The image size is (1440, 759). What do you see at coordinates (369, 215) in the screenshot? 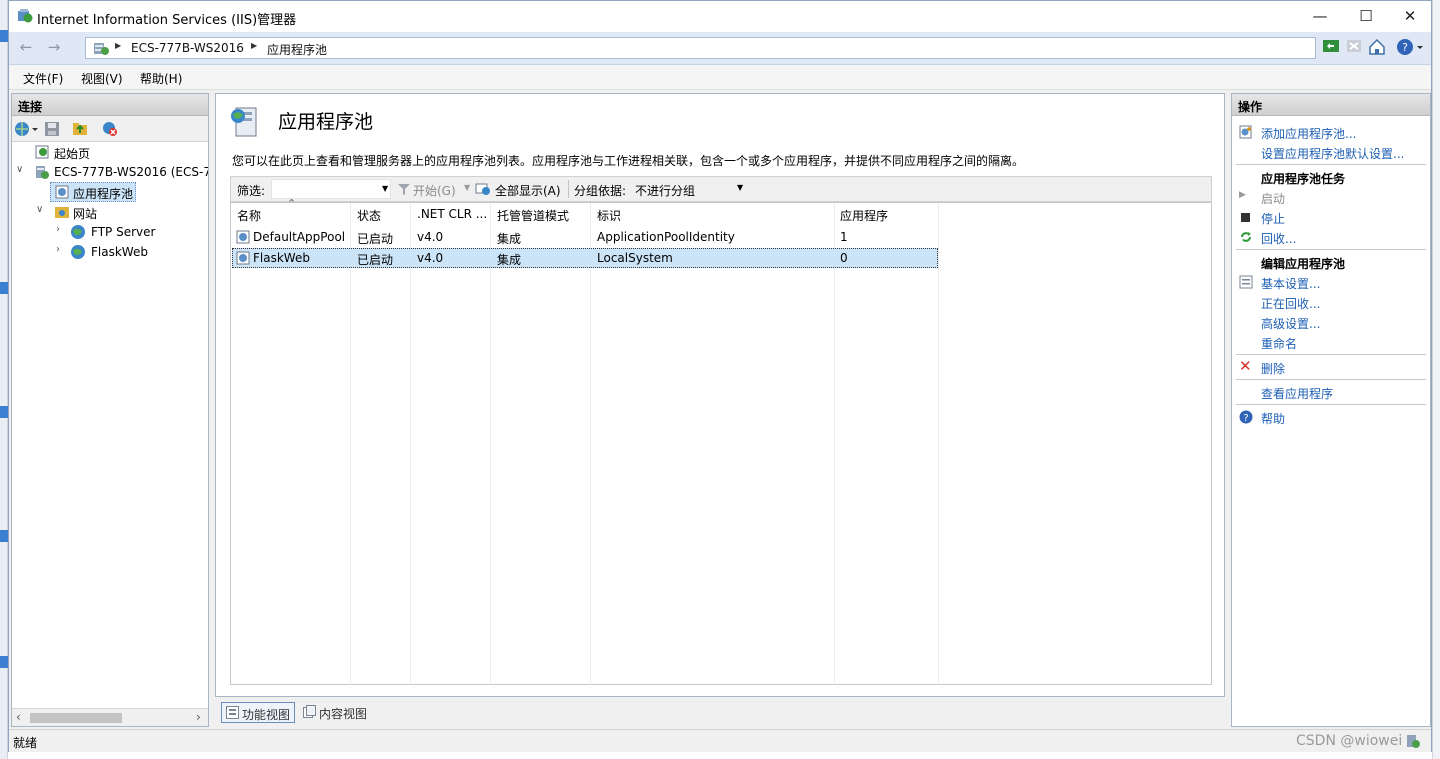
I see `column-header-status: 状态` at bounding box center [369, 215].